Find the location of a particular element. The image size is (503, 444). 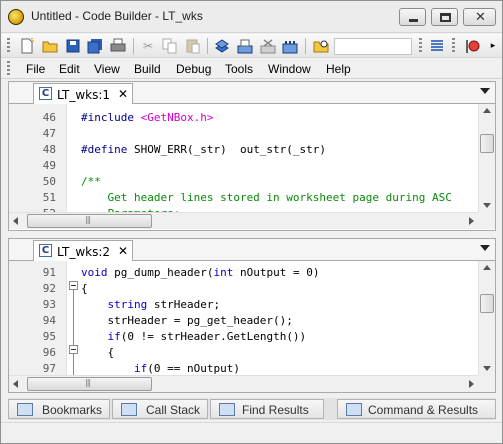

menu-window: Window is located at coordinates (289, 69).